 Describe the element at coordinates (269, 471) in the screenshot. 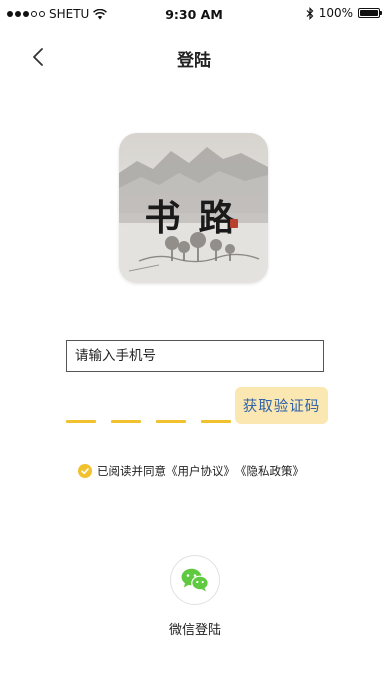

I see `privacy-policy-link: 《隐私政策》` at that location.